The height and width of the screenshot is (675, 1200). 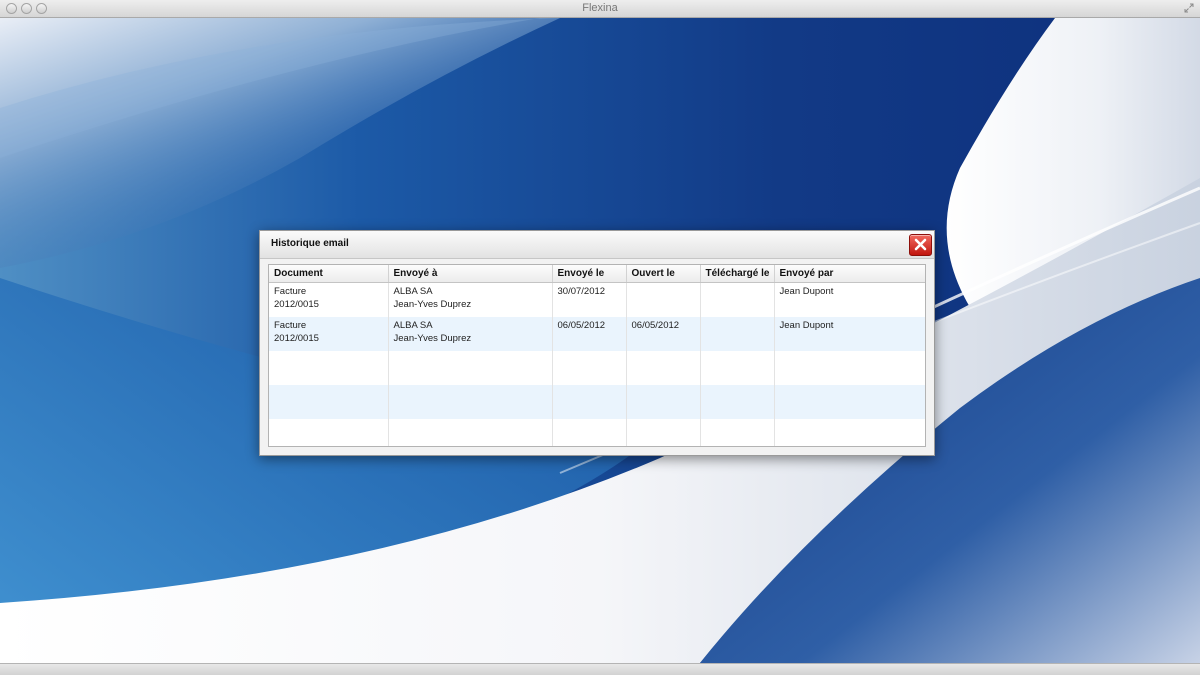 I want to click on title-bar: Flexina, so click(x=600, y=9).